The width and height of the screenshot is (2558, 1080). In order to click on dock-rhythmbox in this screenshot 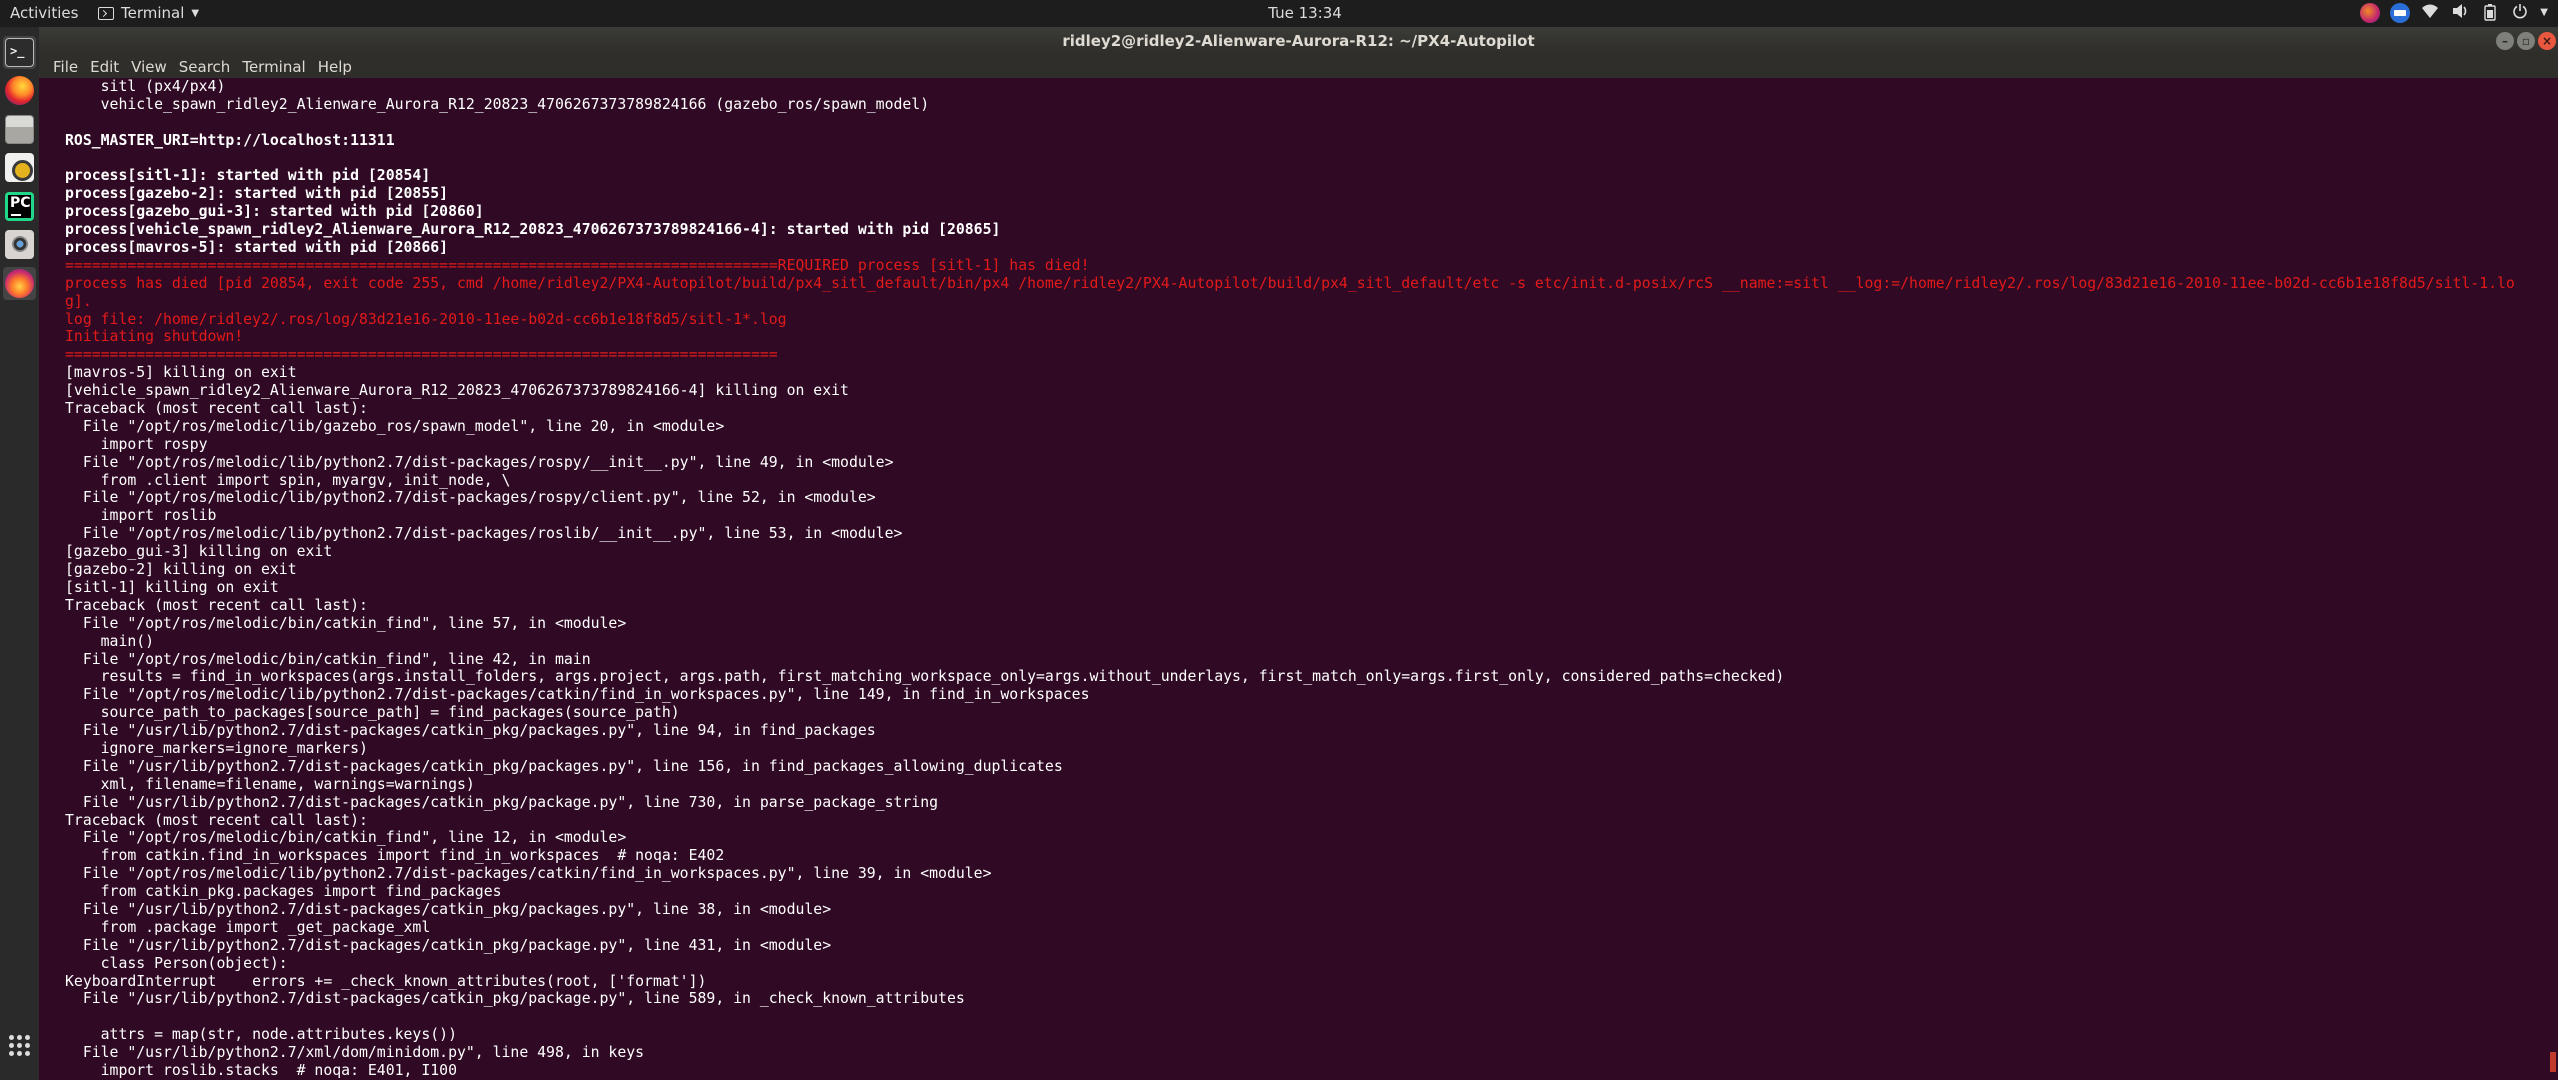, I will do `click(19, 167)`.